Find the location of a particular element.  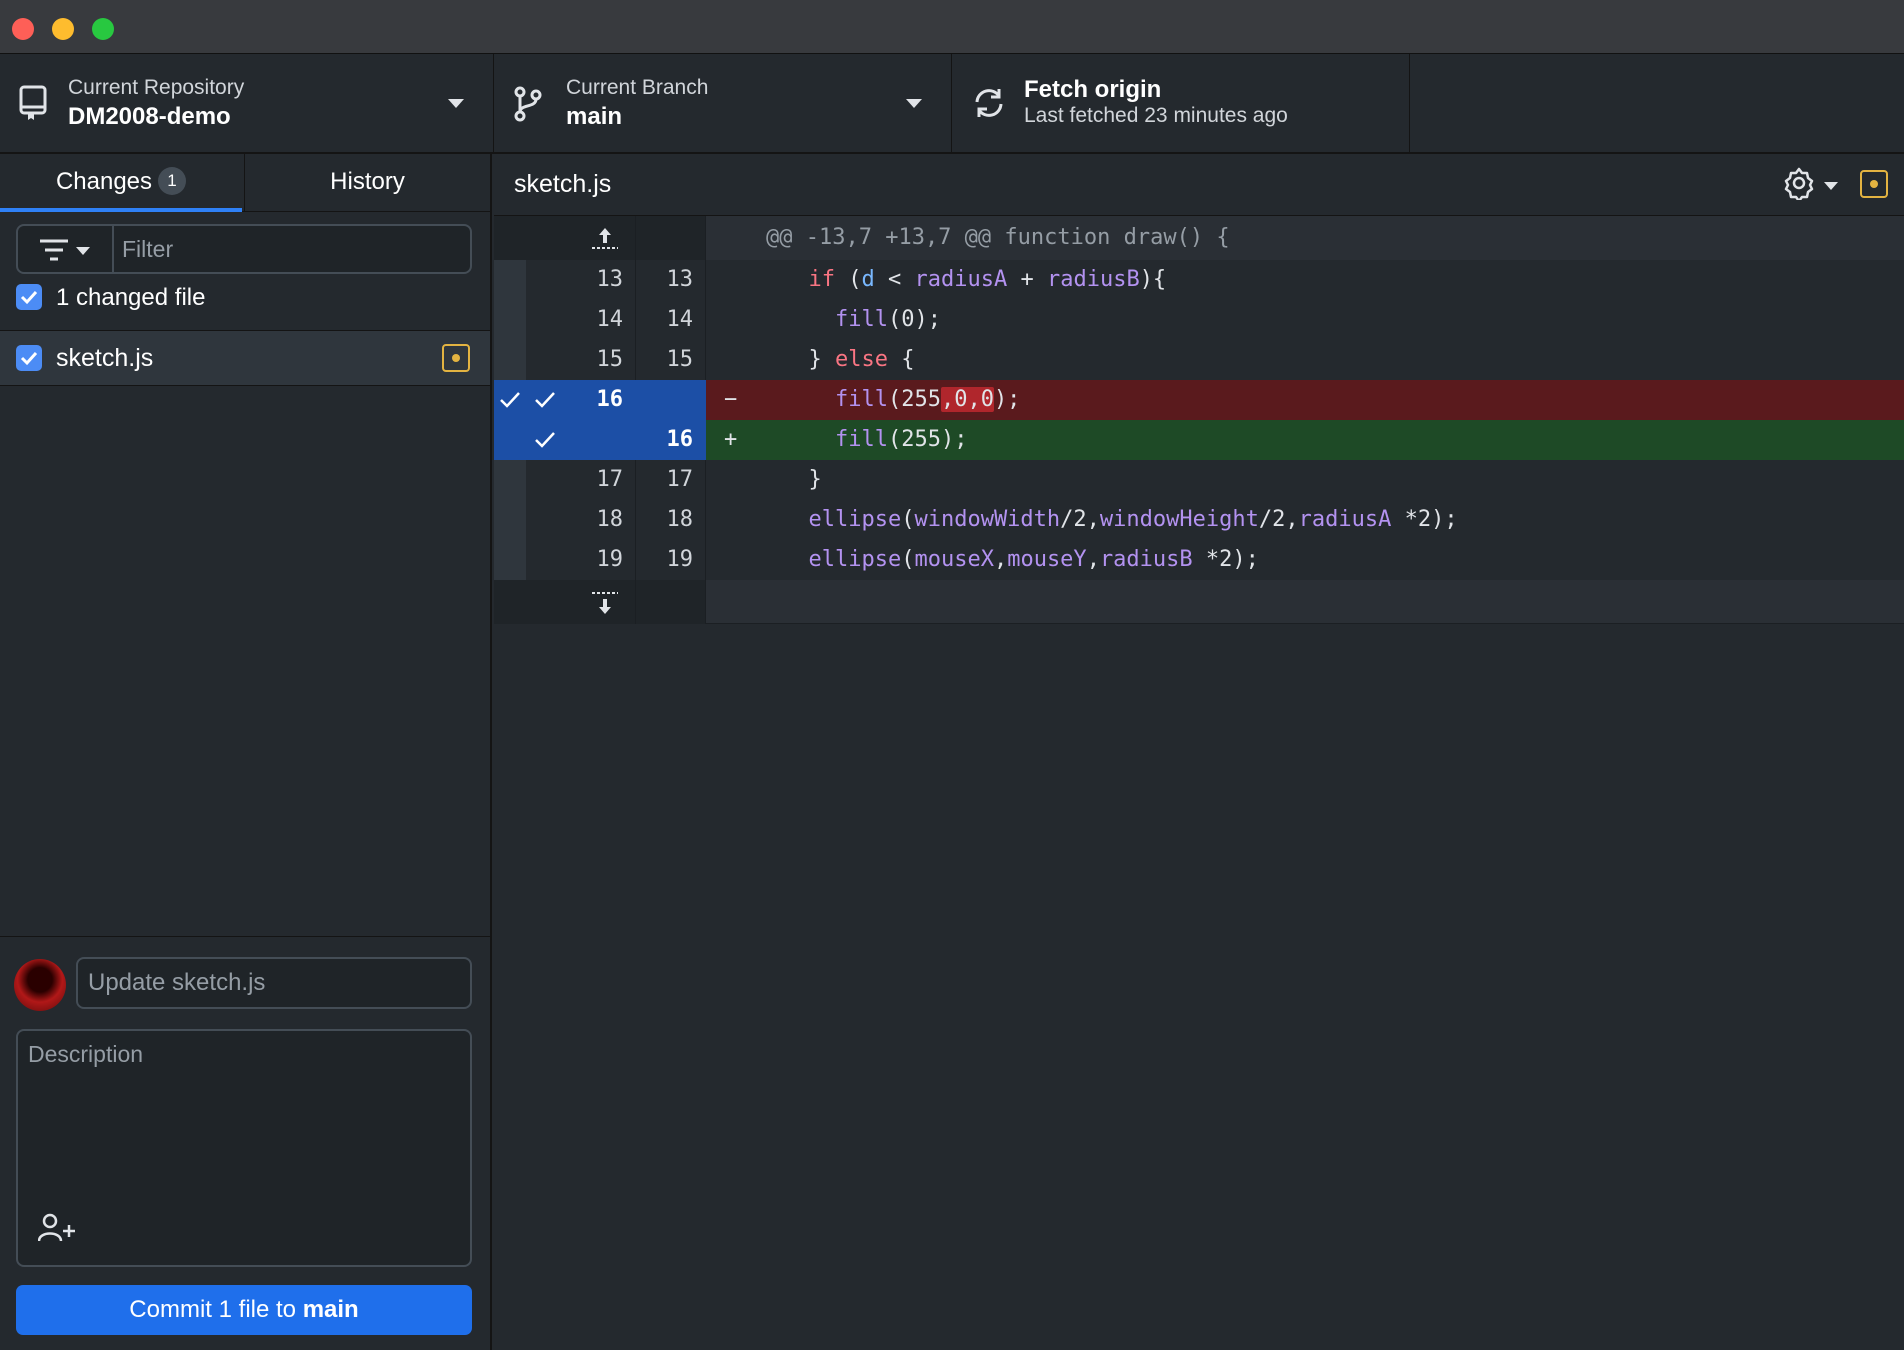

expand-down-icon is located at coordinates (605, 603).